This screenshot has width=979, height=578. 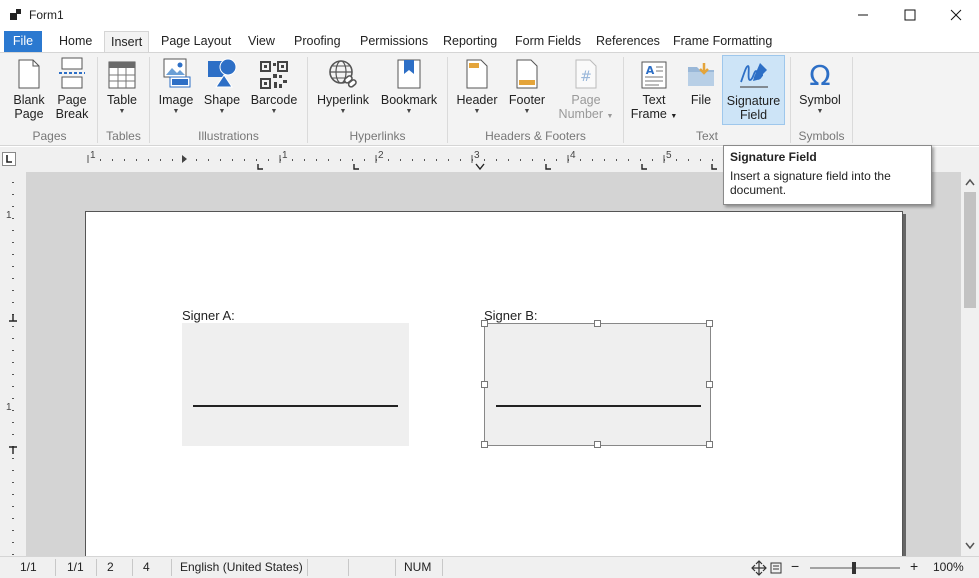 What do you see at coordinates (29, 74) in the screenshot?
I see `blank-page-icon` at bounding box center [29, 74].